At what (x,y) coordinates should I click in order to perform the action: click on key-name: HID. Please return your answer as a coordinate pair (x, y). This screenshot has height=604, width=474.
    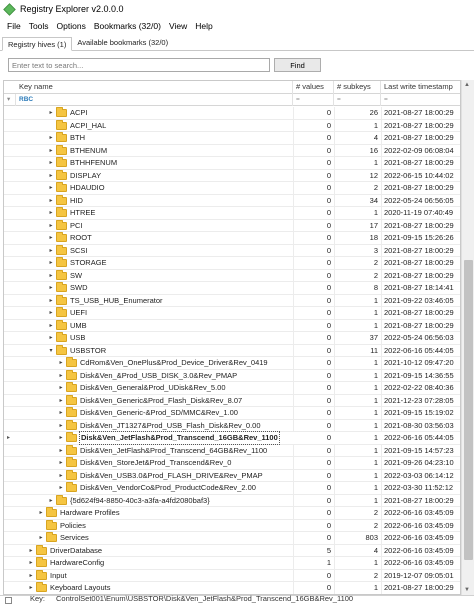
    Looking at the image, I should click on (76, 201).